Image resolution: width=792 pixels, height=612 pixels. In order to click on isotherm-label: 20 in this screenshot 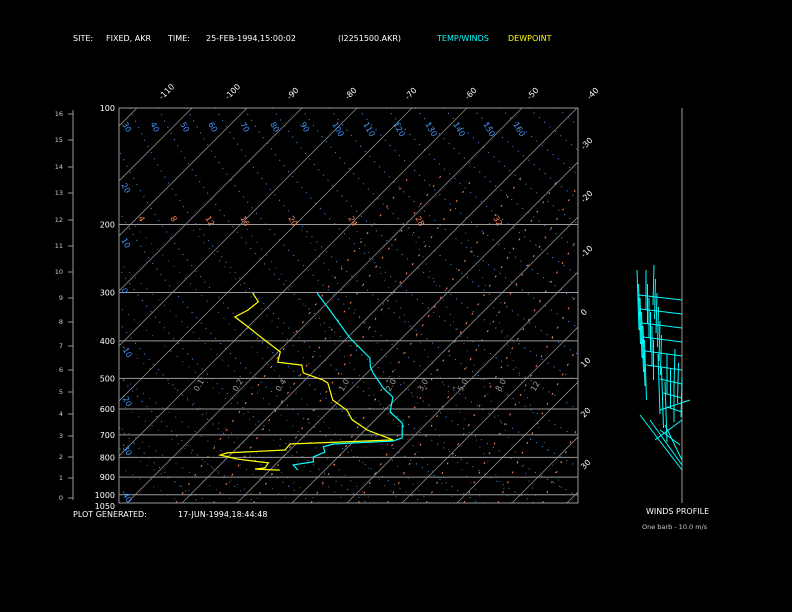, I will do `click(586, 413)`.